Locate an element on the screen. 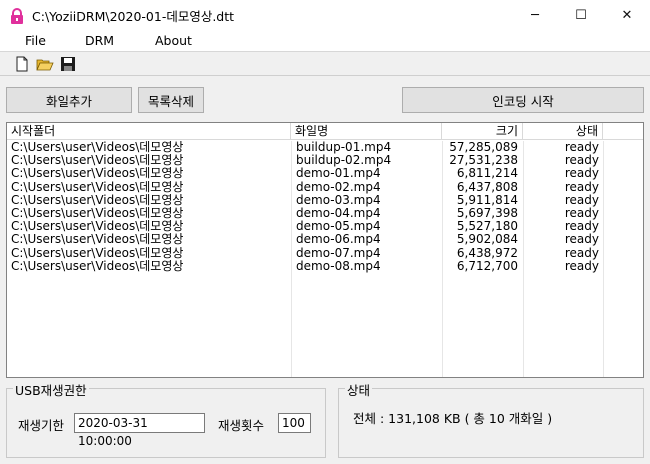  cell-filename: demo-04.mp4 is located at coordinates (338, 213).